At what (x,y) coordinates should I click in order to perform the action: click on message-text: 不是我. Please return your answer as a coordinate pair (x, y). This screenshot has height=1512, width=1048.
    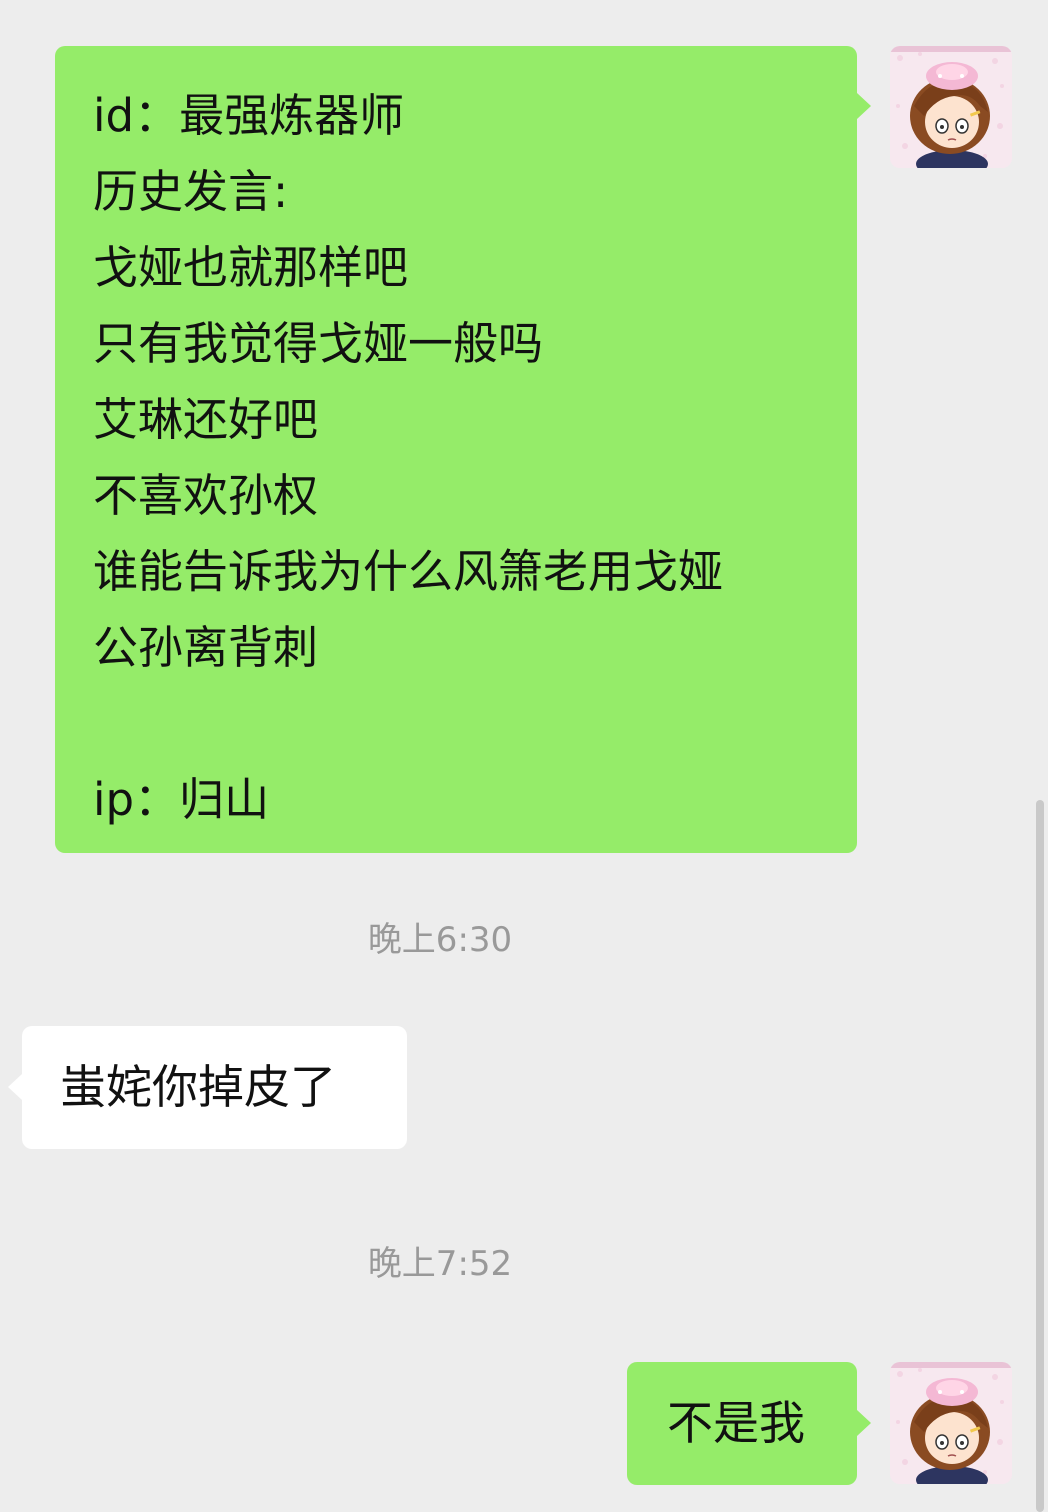
    Looking at the image, I should click on (736, 1423).